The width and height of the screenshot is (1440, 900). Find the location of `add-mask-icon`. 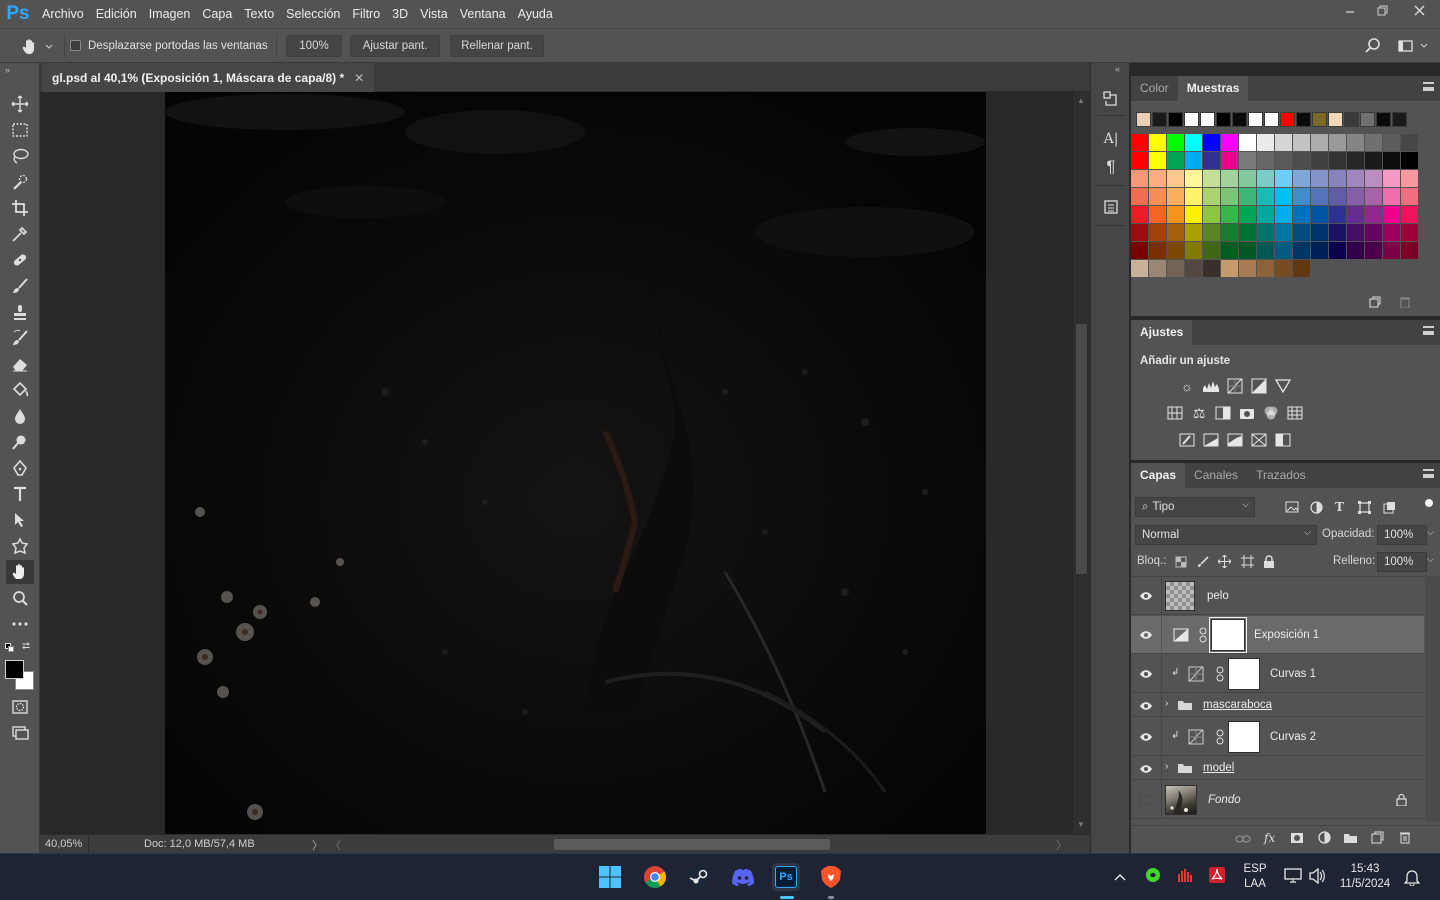

add-mask-icon is located at coordinates (1297, 839).